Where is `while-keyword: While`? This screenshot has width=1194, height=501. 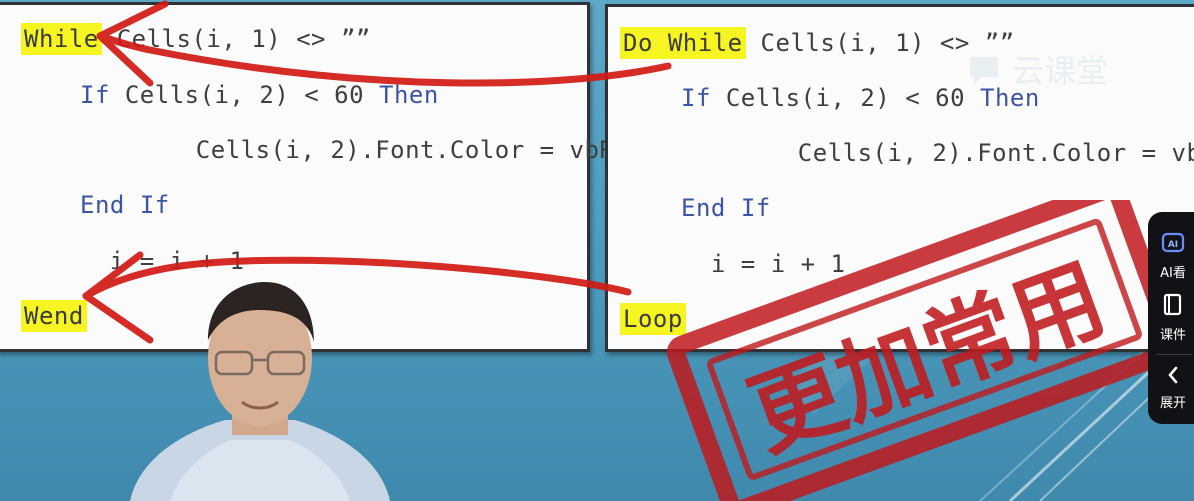 while-keyword: While is located at coordinates (61, 39).